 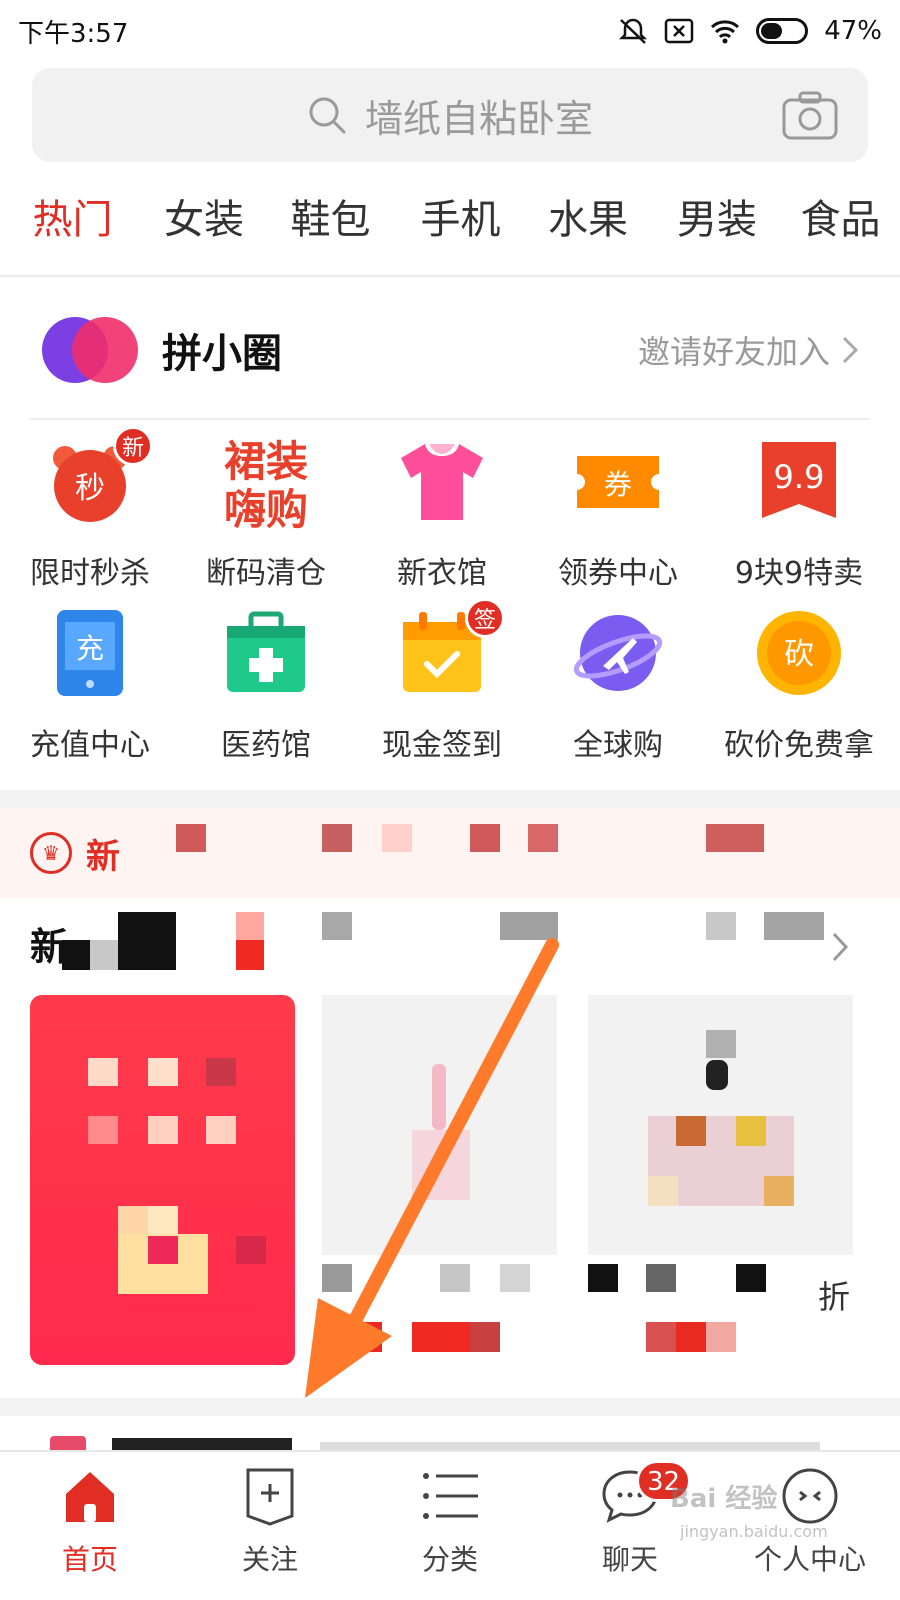 What do you see at coordinates (799, 745) in the screenshot?
I see `grid-label: 砍价免费拿` at bounding box center [799, 745].